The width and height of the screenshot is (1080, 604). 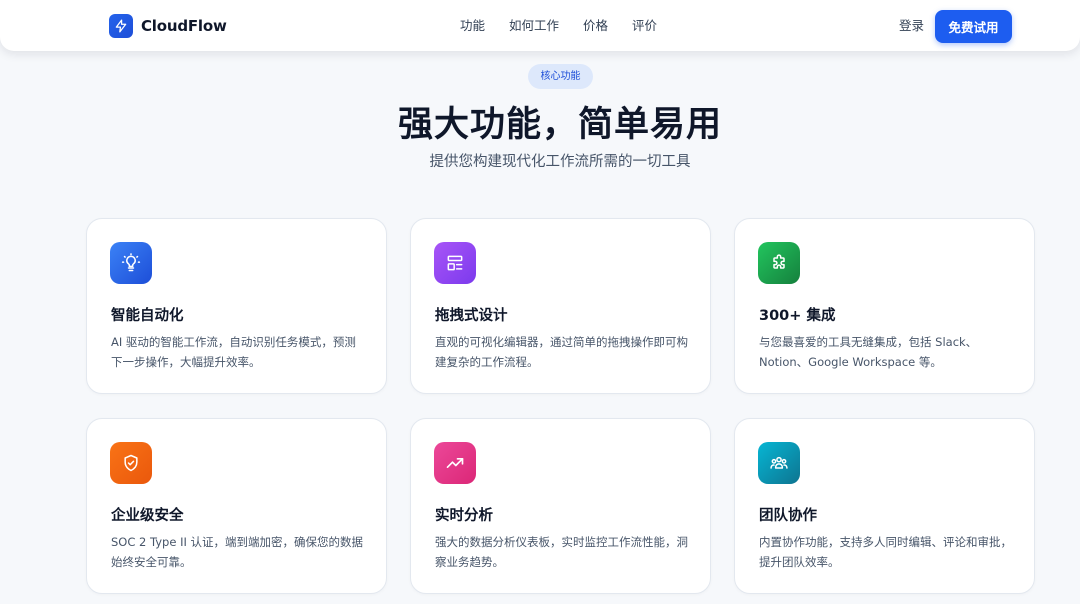 What do you see at coordinates (788, 516) in the screenshot?
I see `feature-title: 团队协作` at bounding box center [788, 516].